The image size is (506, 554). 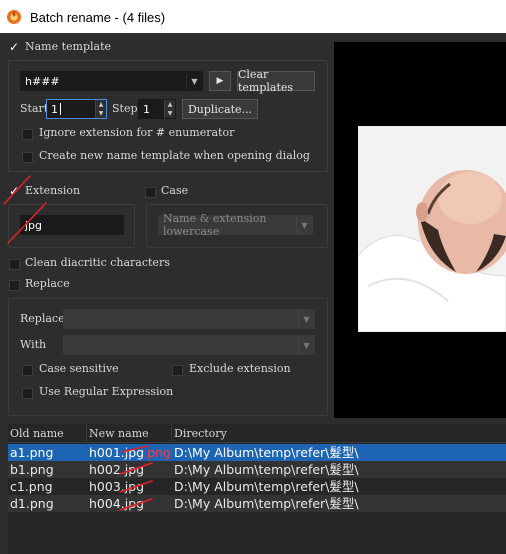 I want to click on start-label: Start, so click(x=34, y=108).